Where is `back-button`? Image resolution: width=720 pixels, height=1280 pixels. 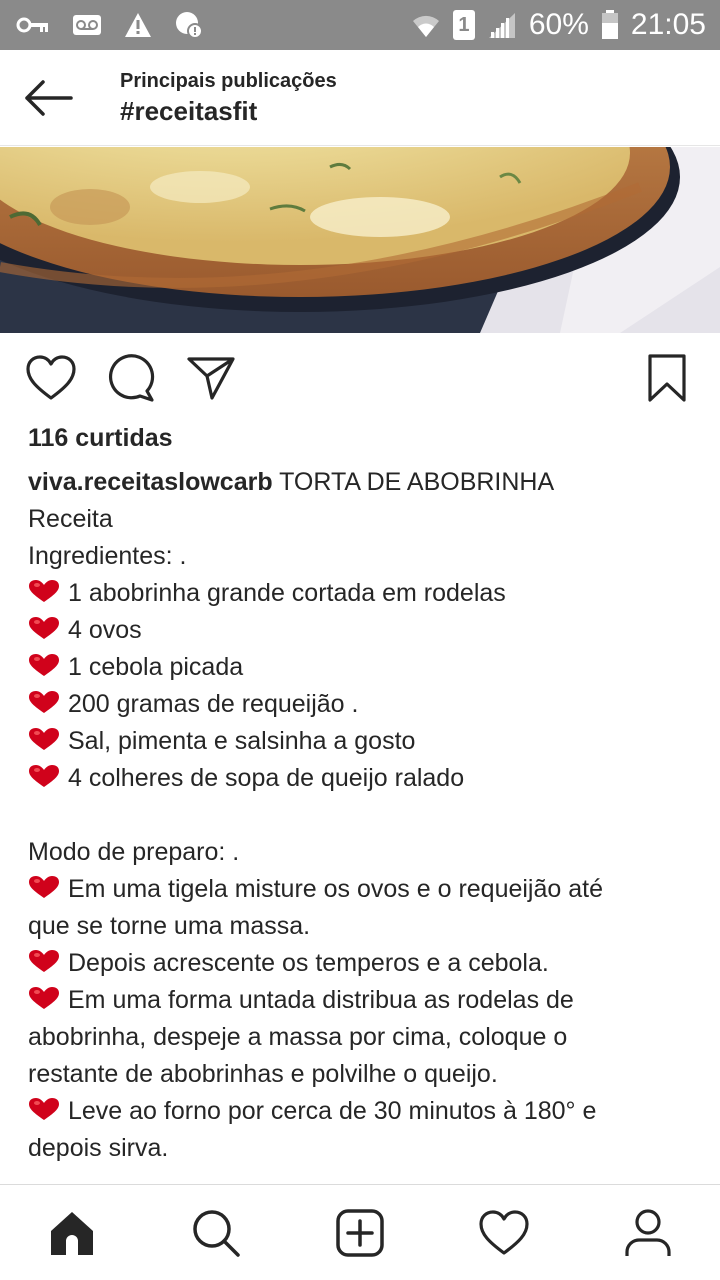 back-button is located at coordinates (48, 98).